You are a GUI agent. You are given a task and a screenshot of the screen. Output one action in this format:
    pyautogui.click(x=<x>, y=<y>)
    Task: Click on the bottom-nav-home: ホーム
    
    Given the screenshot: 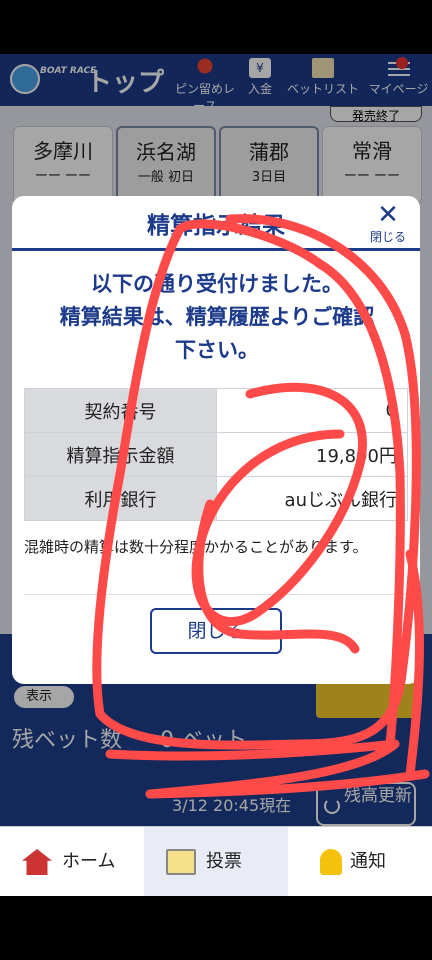 What is the action you would take?
    pyautogui.click(x=72, y=861)
    